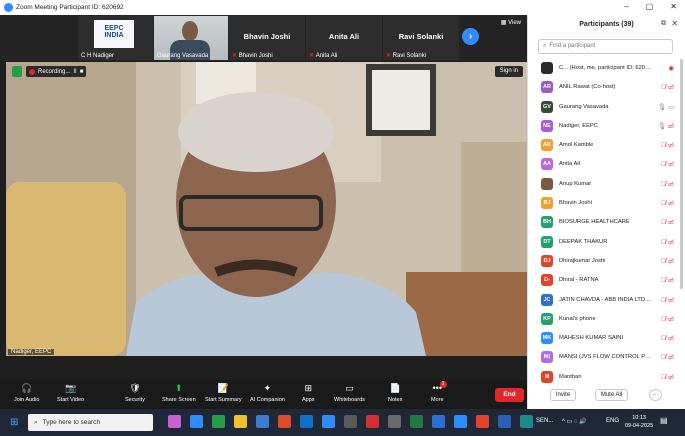 The image size is (685, 436). What do you see at coordinates (508, 71) in the screenshot?
I see `sign-in-button: Sign in` at bounding box center [508, 71].